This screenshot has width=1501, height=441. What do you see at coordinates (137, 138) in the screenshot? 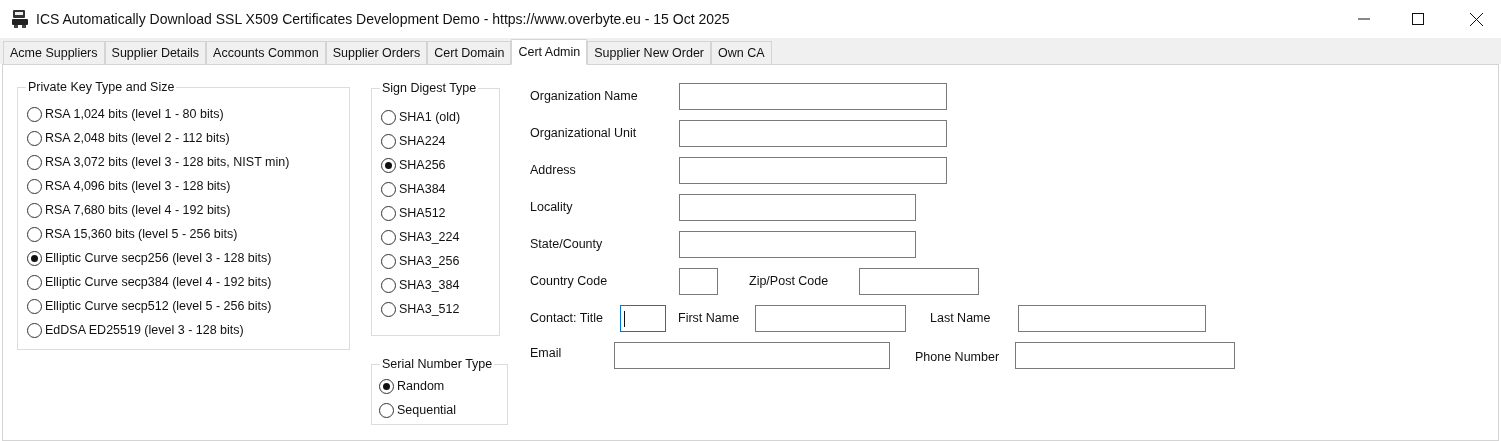
I see `radio-label: RSA 2,048 bits (level 2 - 112 bits)` at bounding box center [137, 138].